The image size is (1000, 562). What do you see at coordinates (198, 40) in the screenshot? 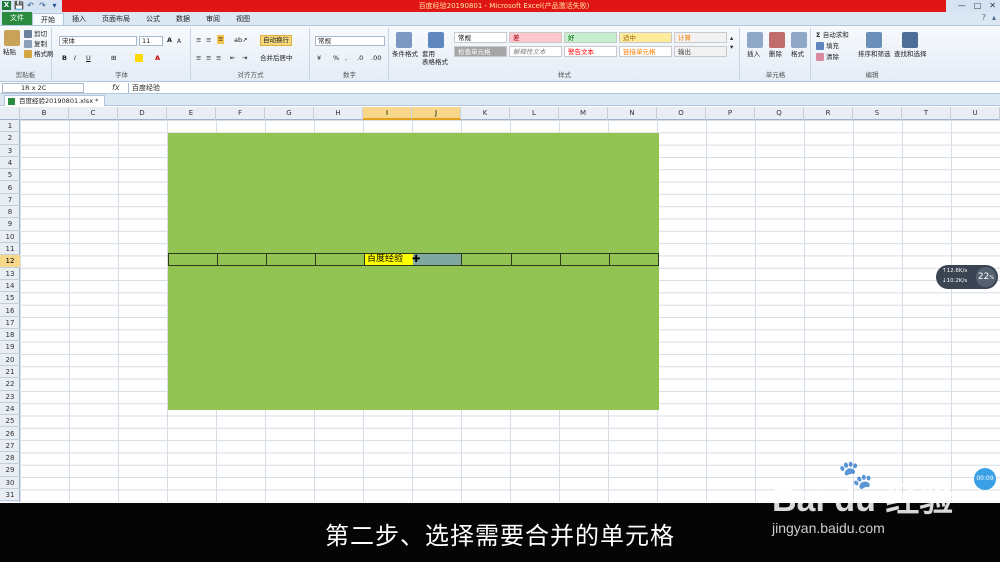
I see `align-top-icon: ≡` at bounding box center [198, 40].